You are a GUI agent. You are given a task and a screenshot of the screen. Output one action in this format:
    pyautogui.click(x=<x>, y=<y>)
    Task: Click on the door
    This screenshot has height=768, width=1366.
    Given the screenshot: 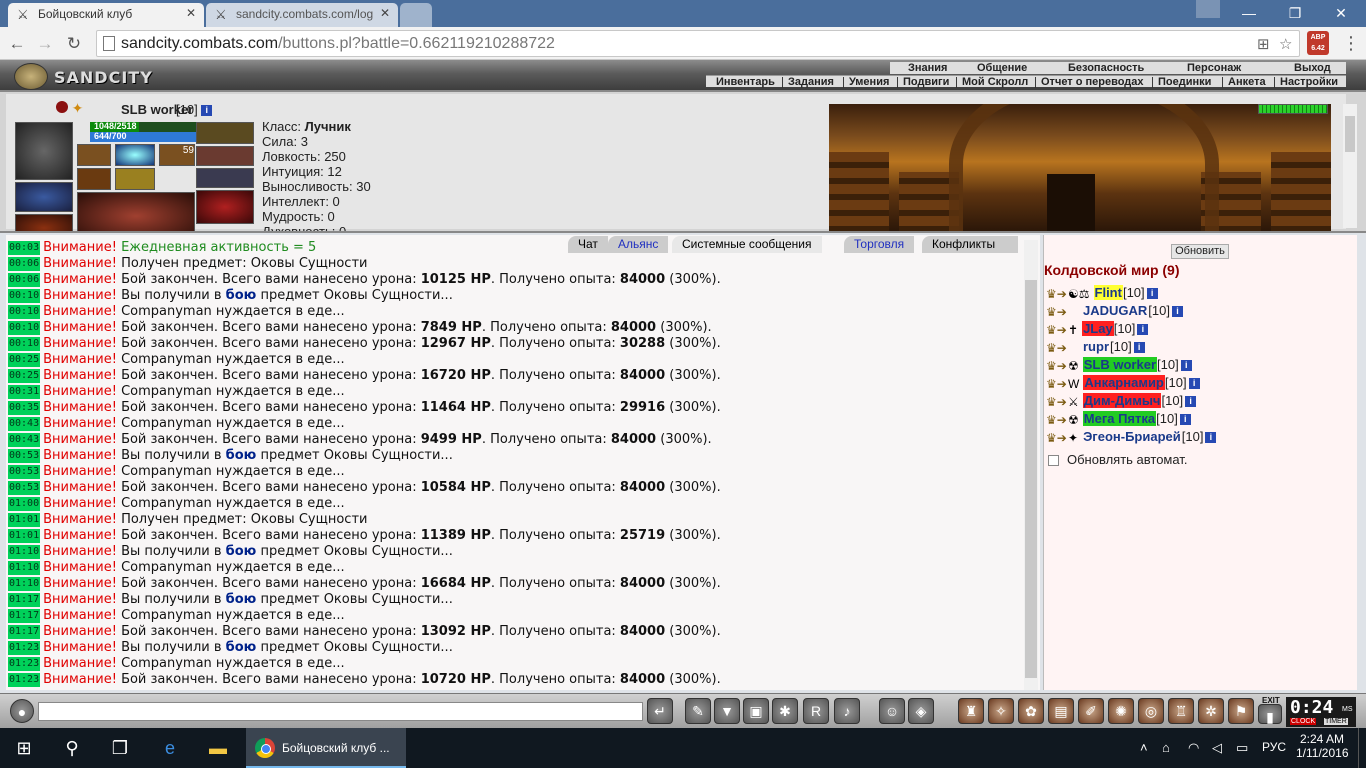 What is the action you would take?
    pyautogui.click(x=1071, y=202)
    